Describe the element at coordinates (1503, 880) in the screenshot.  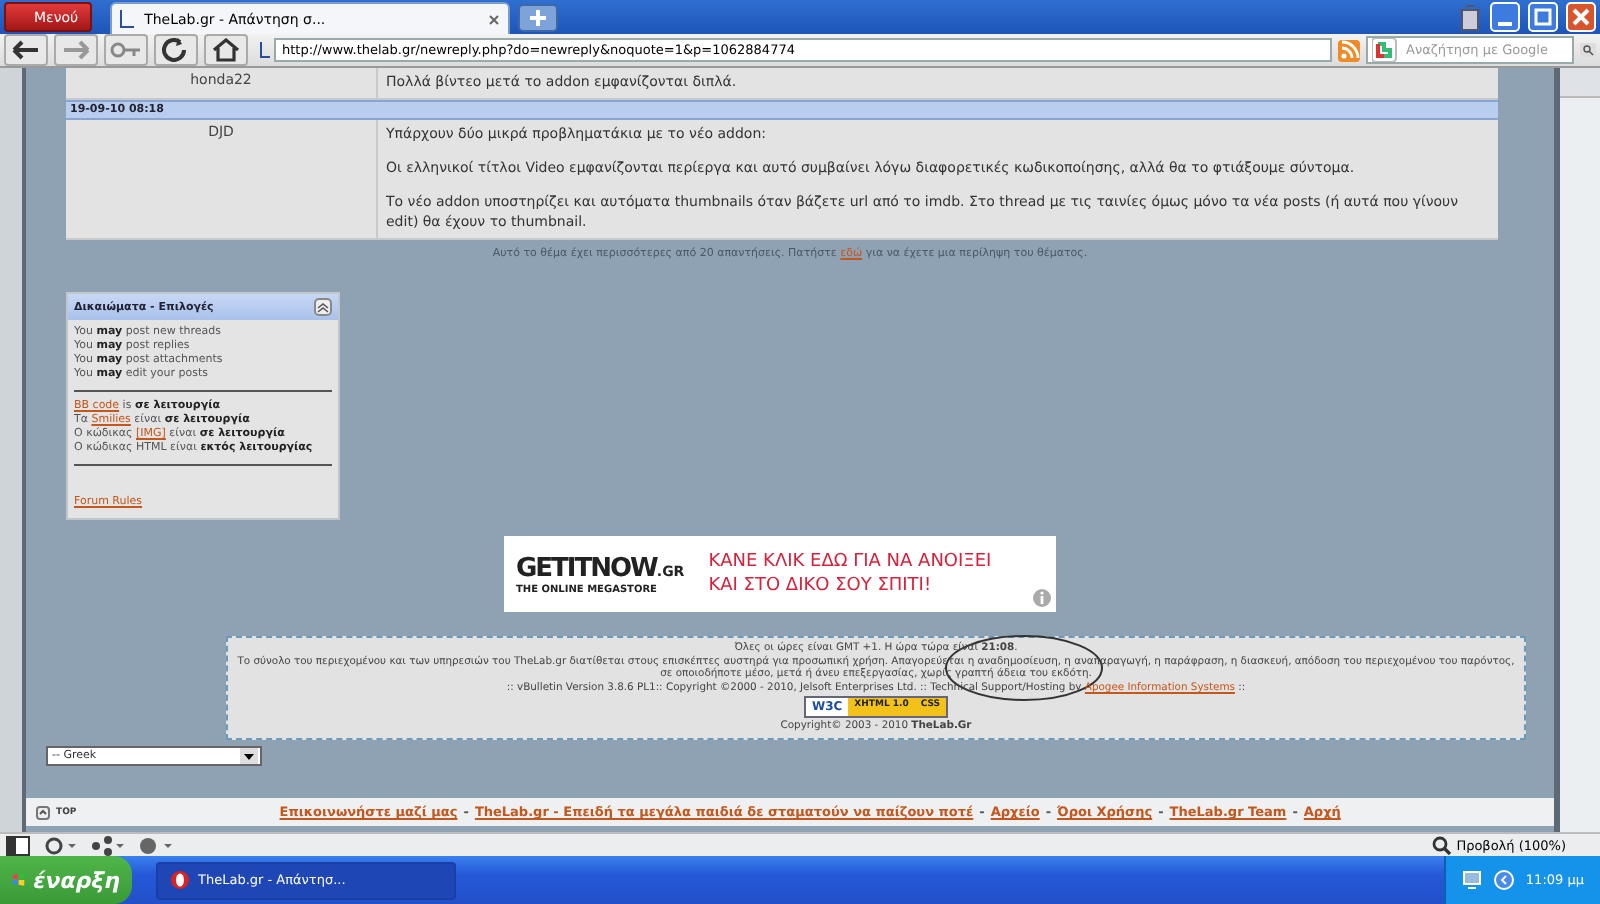
I see `speaker-icon` at that location.